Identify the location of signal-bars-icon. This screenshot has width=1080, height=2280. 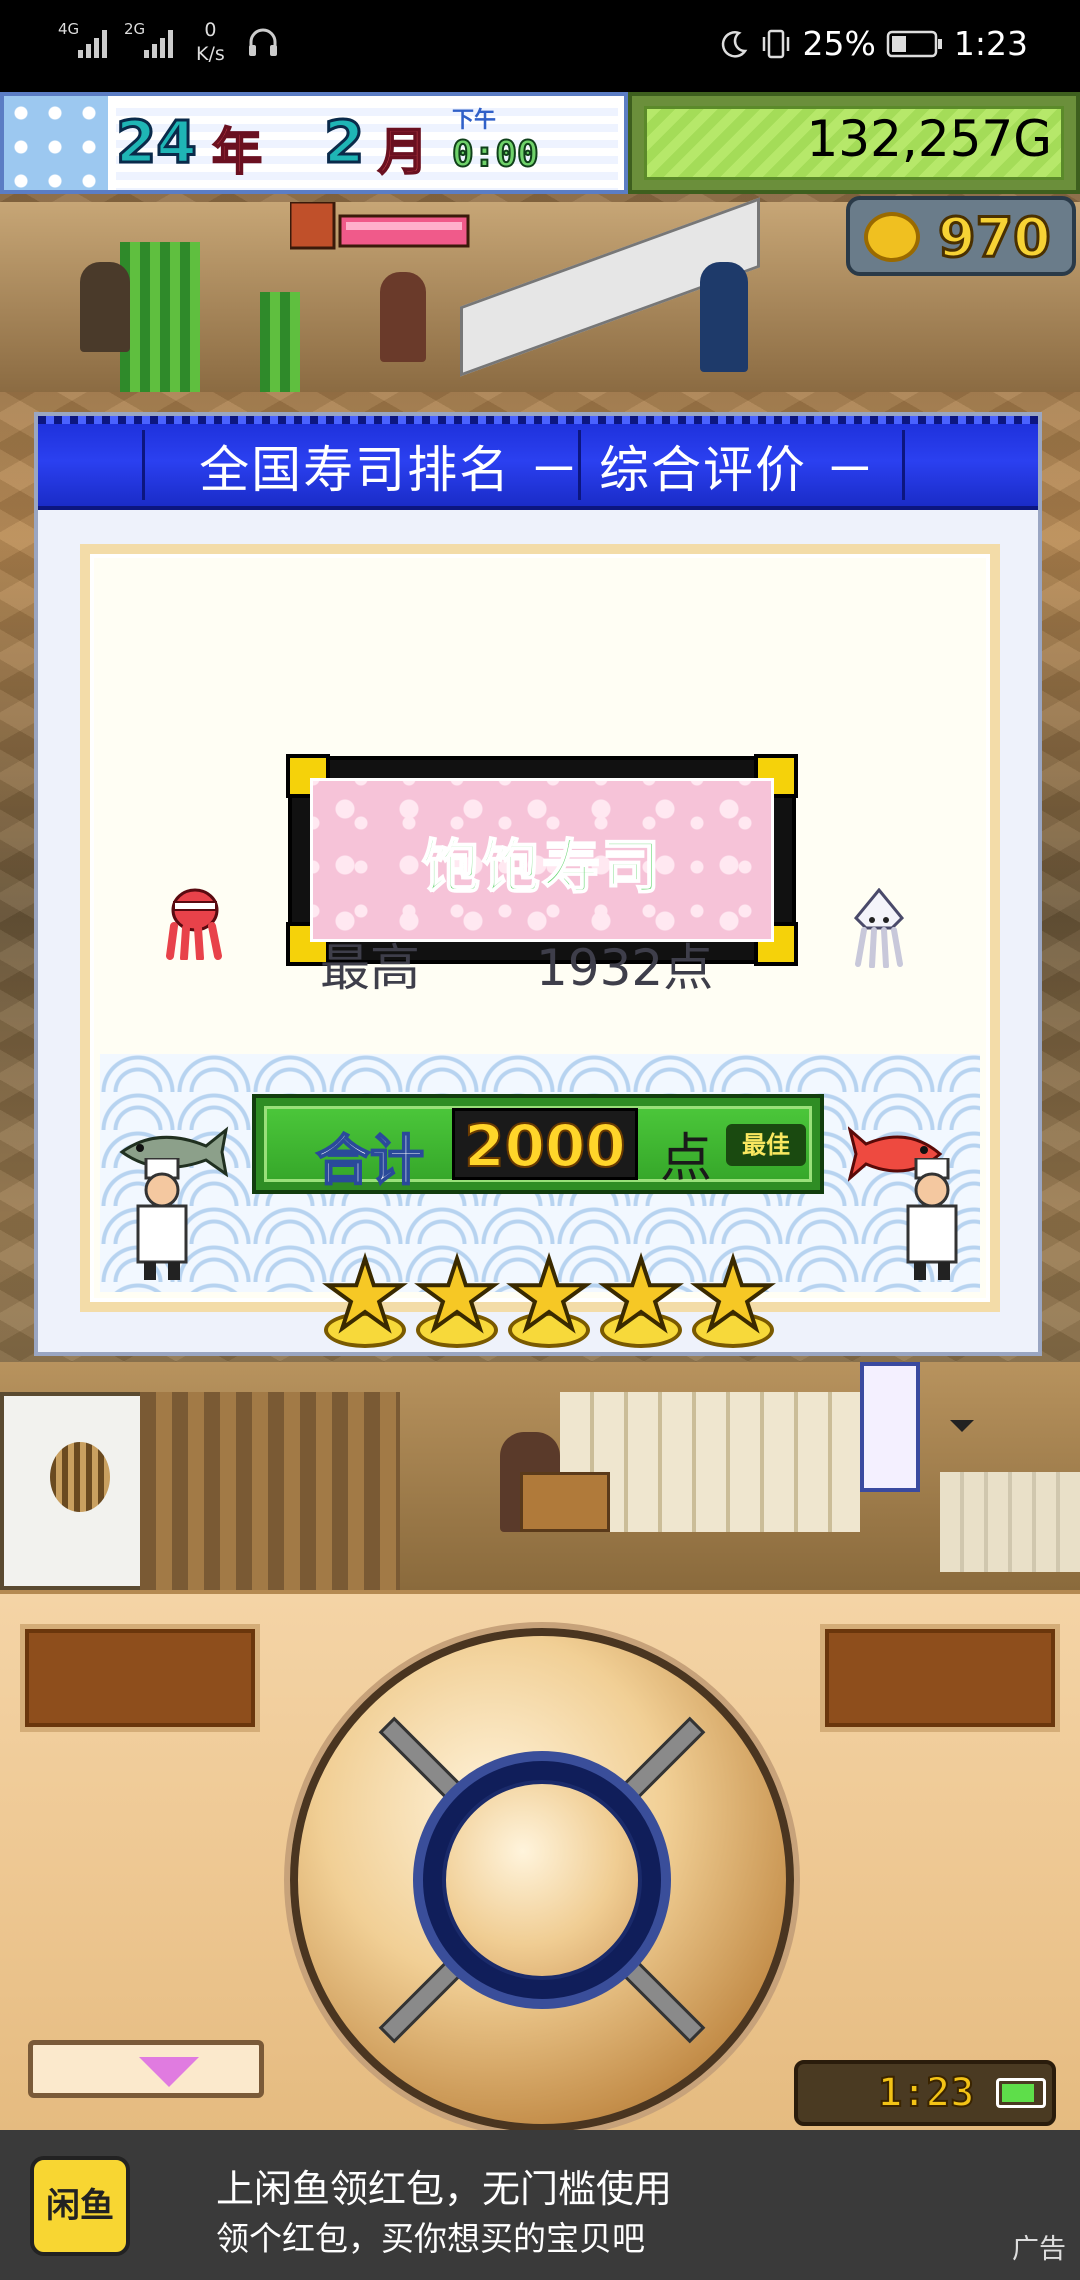
(92, 44).